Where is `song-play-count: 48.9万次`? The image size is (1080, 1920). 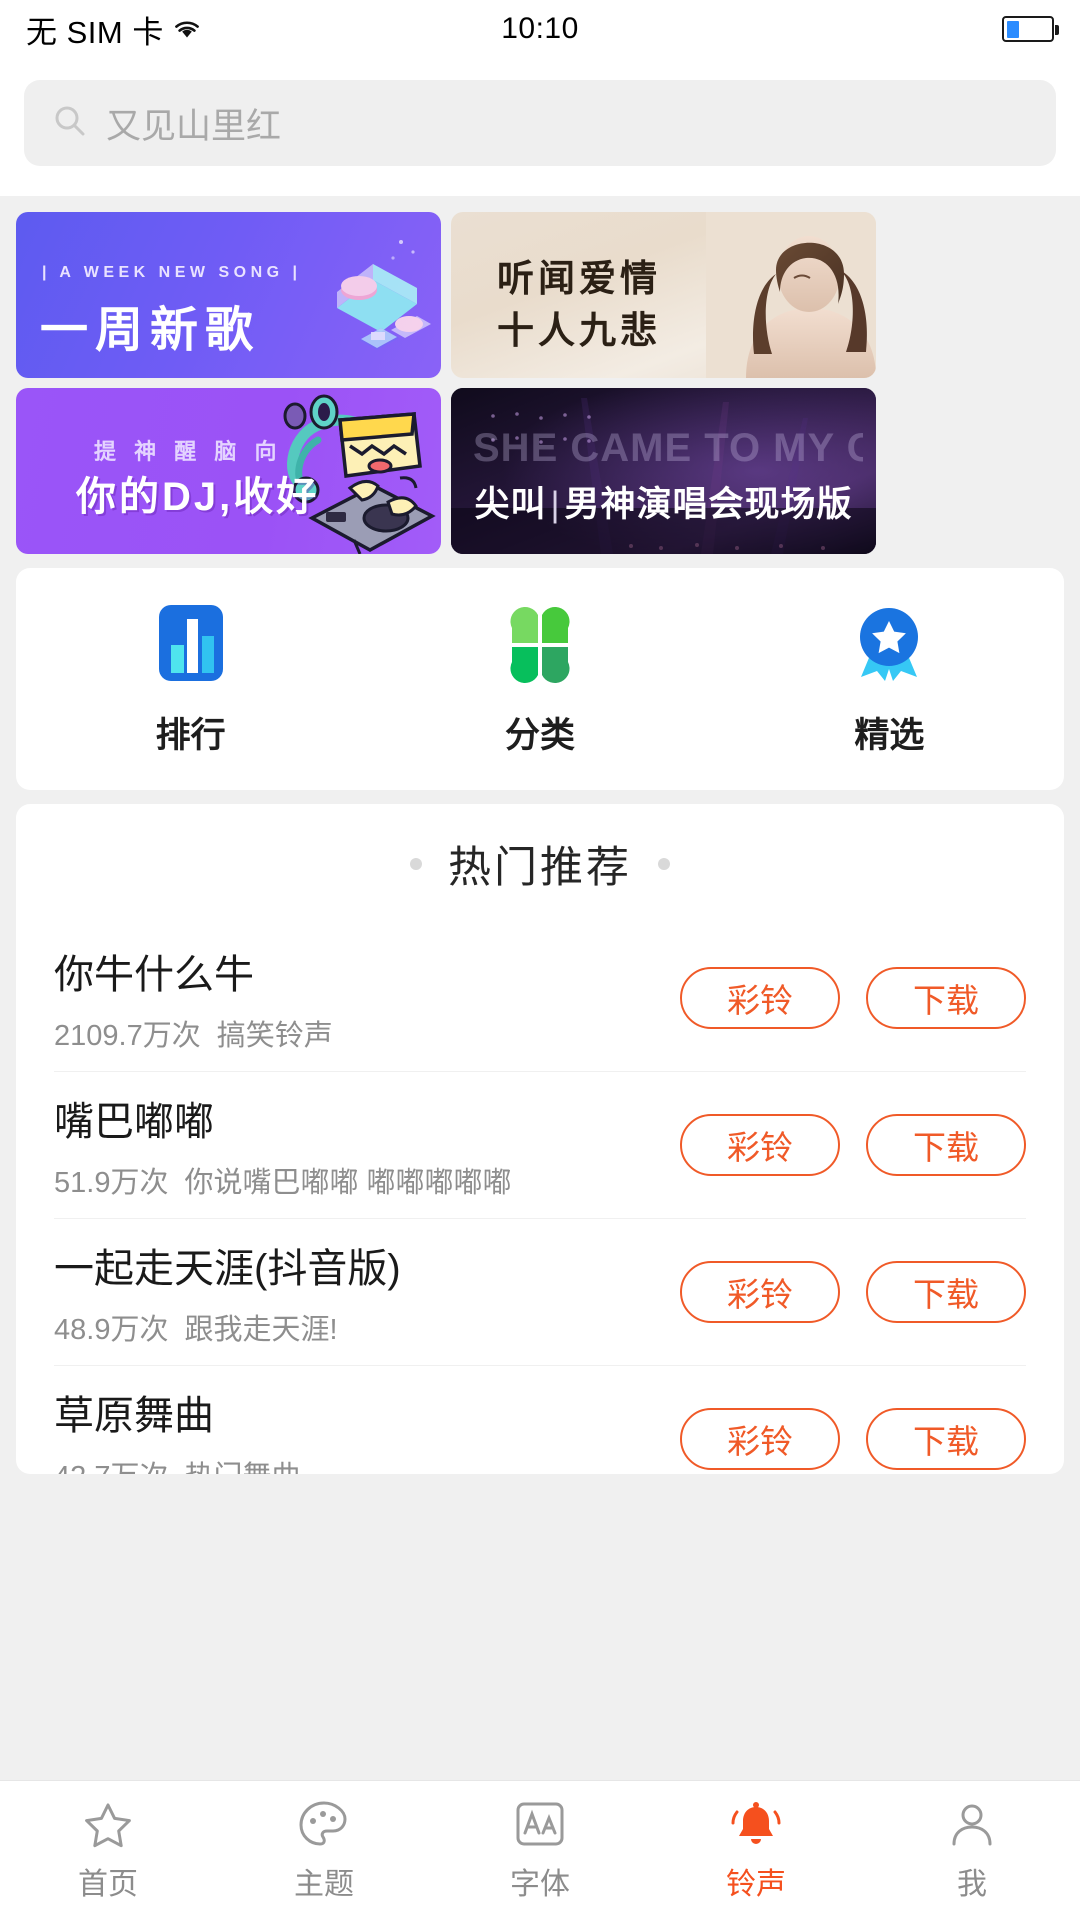 song-play-count: 48.9万次 is located at coordinates (111, 1330).